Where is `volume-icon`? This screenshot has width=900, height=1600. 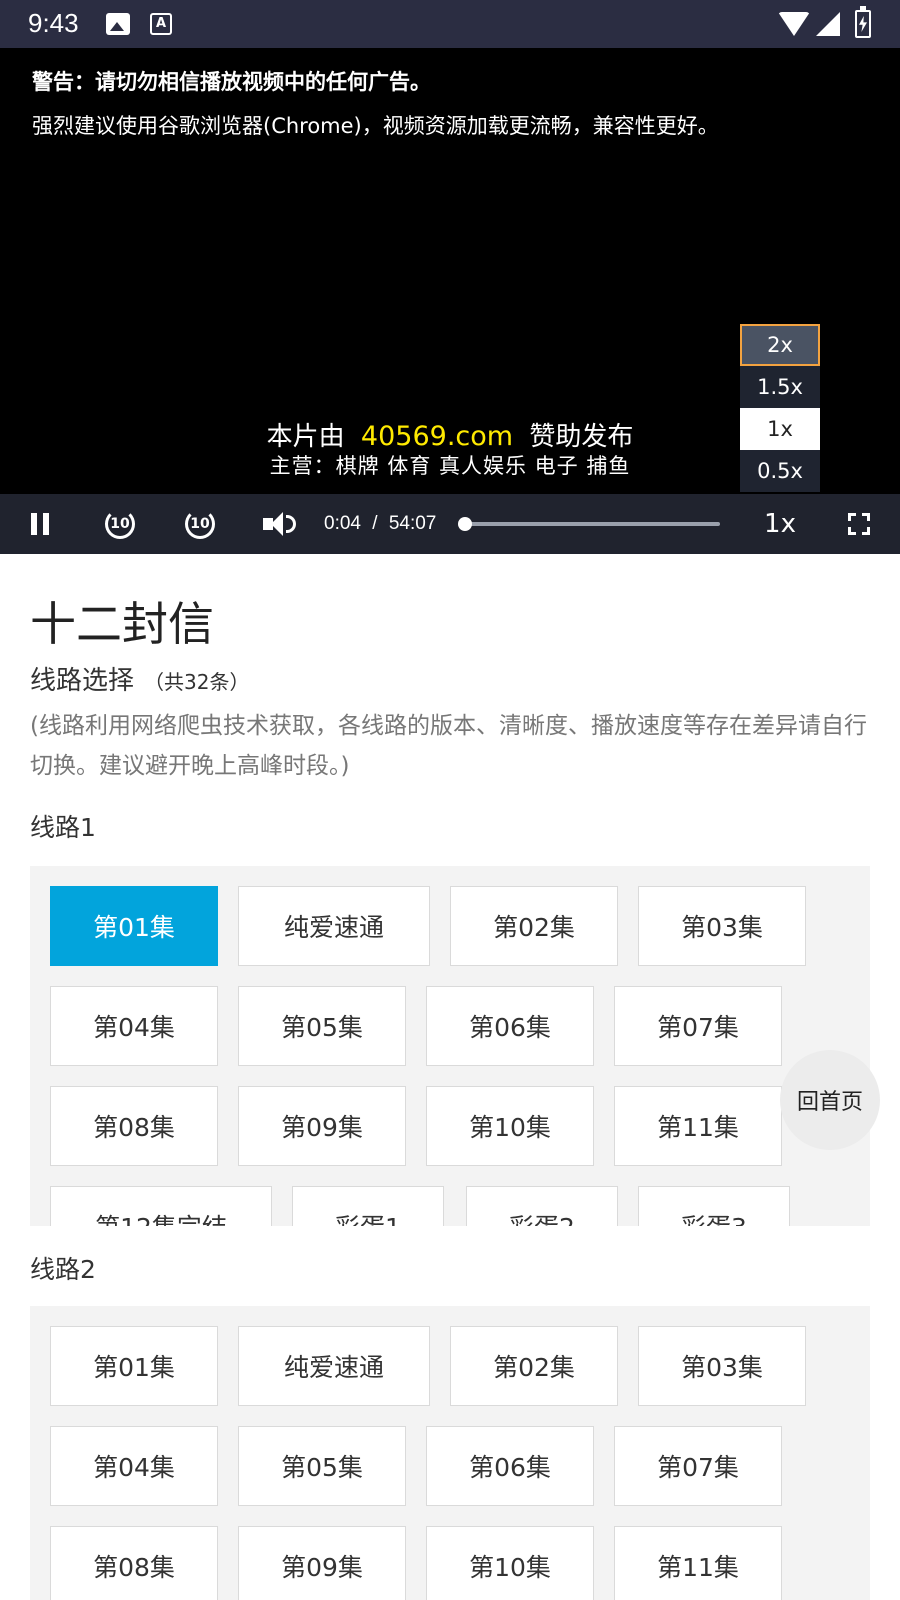 volume-icon is located at coordinates (279, 524).